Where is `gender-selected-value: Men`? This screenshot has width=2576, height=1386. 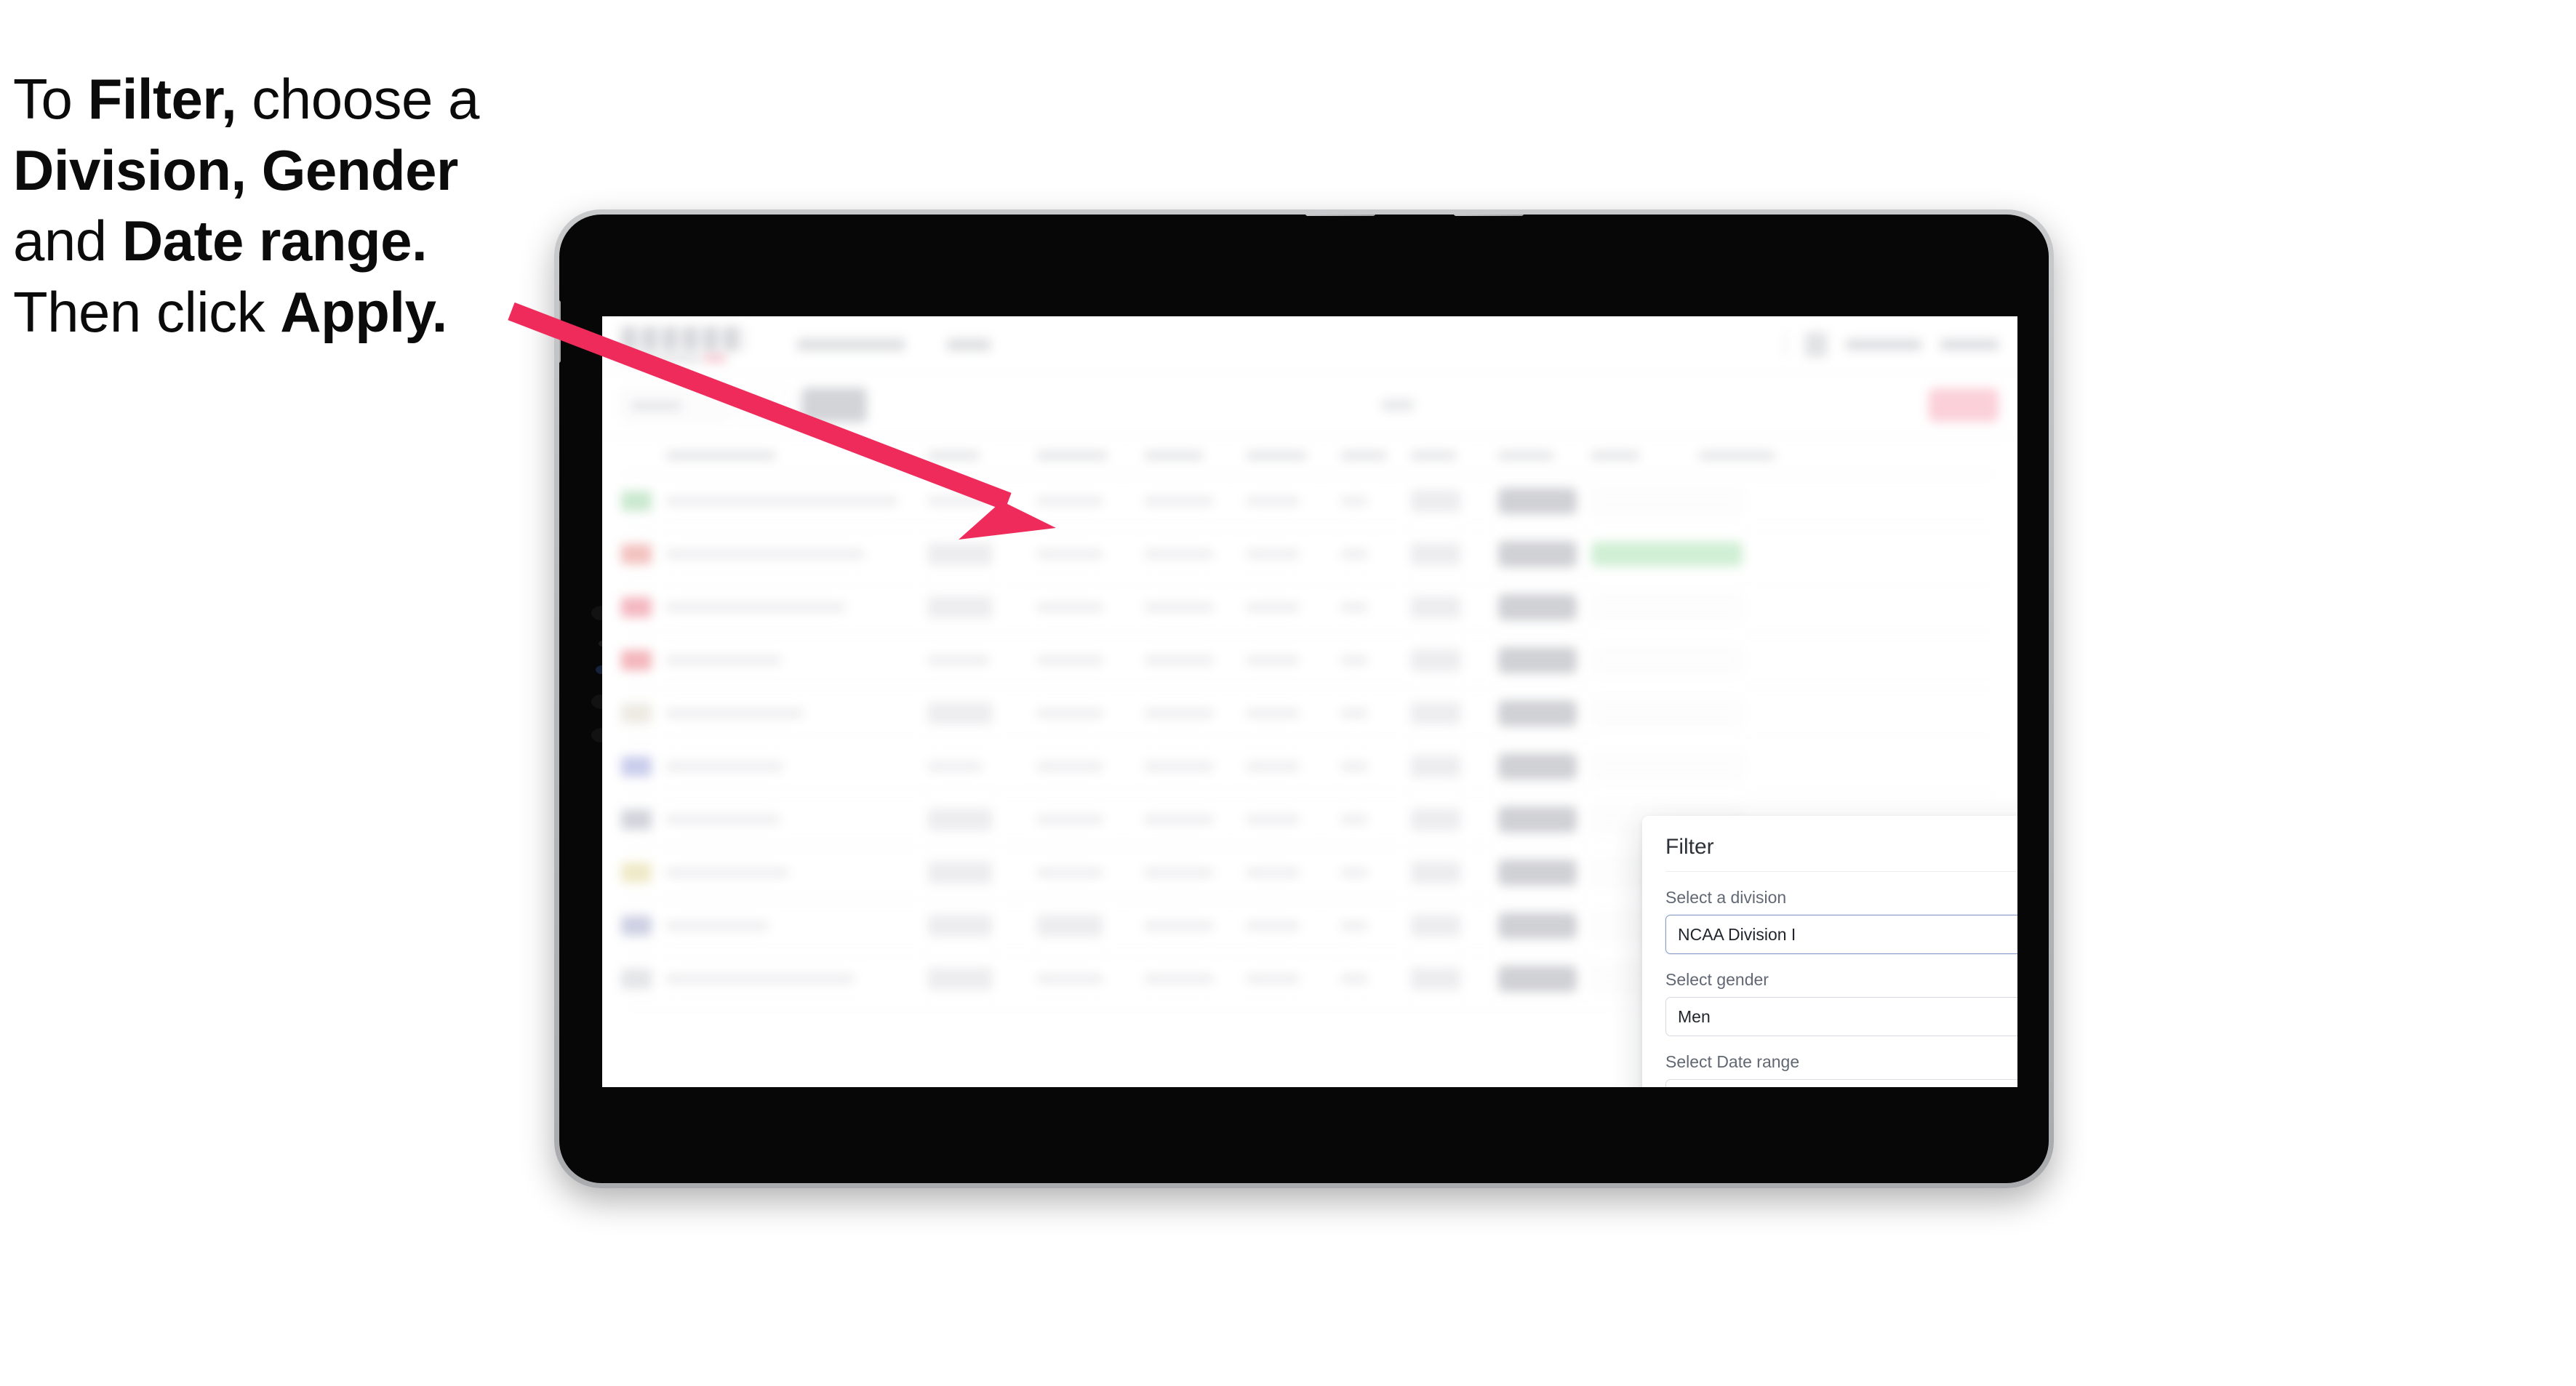 gender-selected-value: Men is located at coordinates (1694, 1016).